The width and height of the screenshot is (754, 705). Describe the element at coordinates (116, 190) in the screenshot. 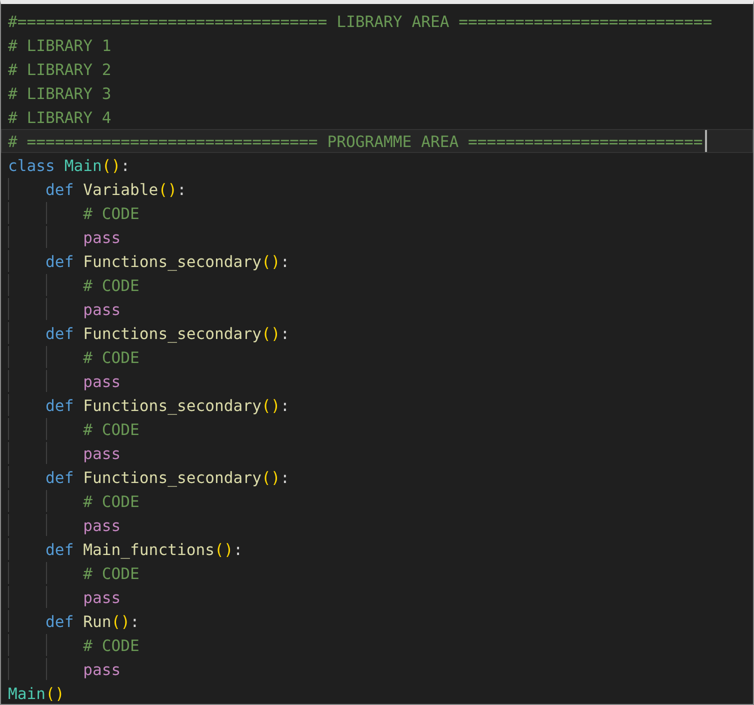

I see `code-line: def Variable():` at that location.